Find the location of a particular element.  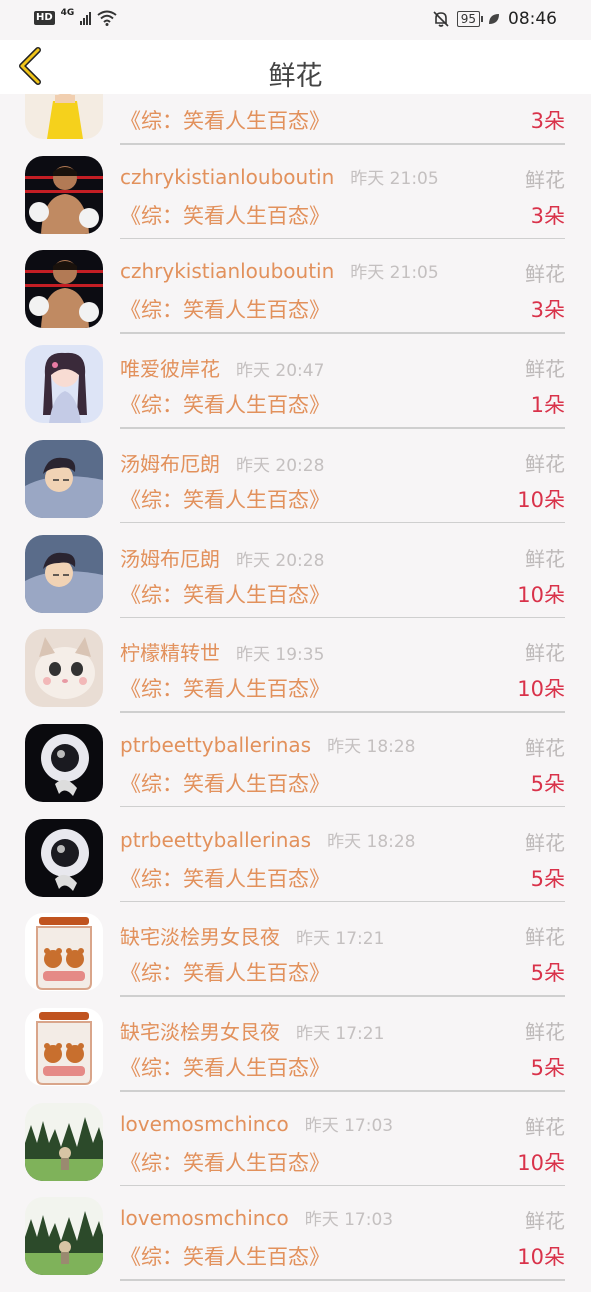

list-item: 缺宅淡桧男女艮夜 昨天 17:21 鲜花《综：笑看人生百态》 5朵 is located at coordinates (295, 960).